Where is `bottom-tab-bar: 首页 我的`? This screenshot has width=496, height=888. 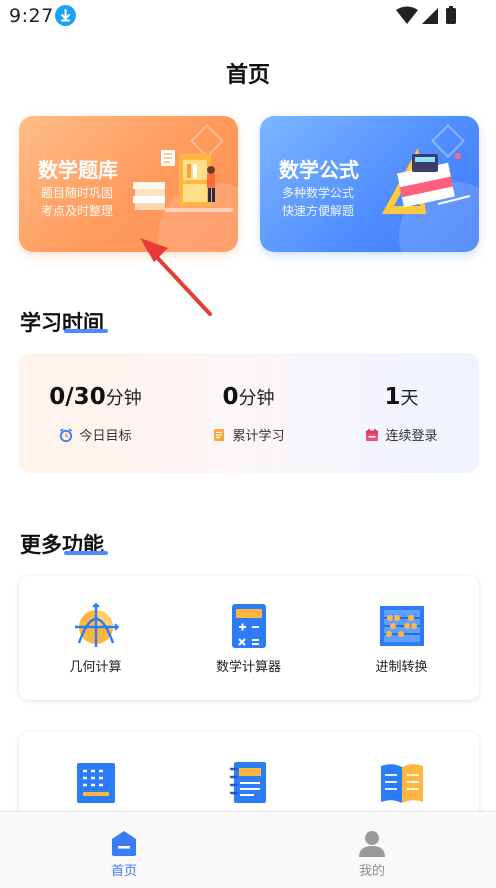 bottom-tab-bar: 首页 我的 is located at coordinates (248, 849).